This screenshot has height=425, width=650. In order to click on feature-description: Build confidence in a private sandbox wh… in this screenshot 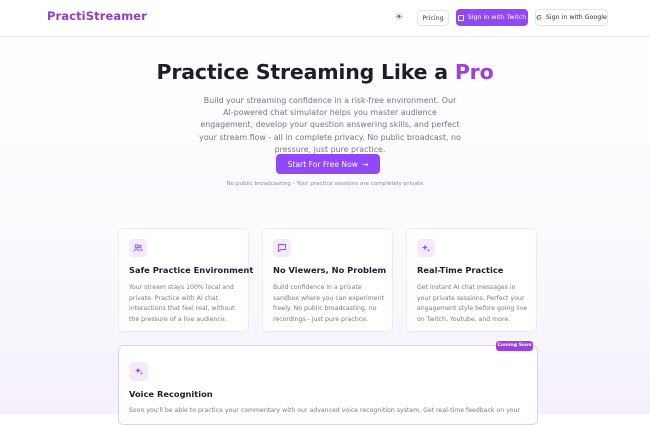, I will do `click(328, 303)`.